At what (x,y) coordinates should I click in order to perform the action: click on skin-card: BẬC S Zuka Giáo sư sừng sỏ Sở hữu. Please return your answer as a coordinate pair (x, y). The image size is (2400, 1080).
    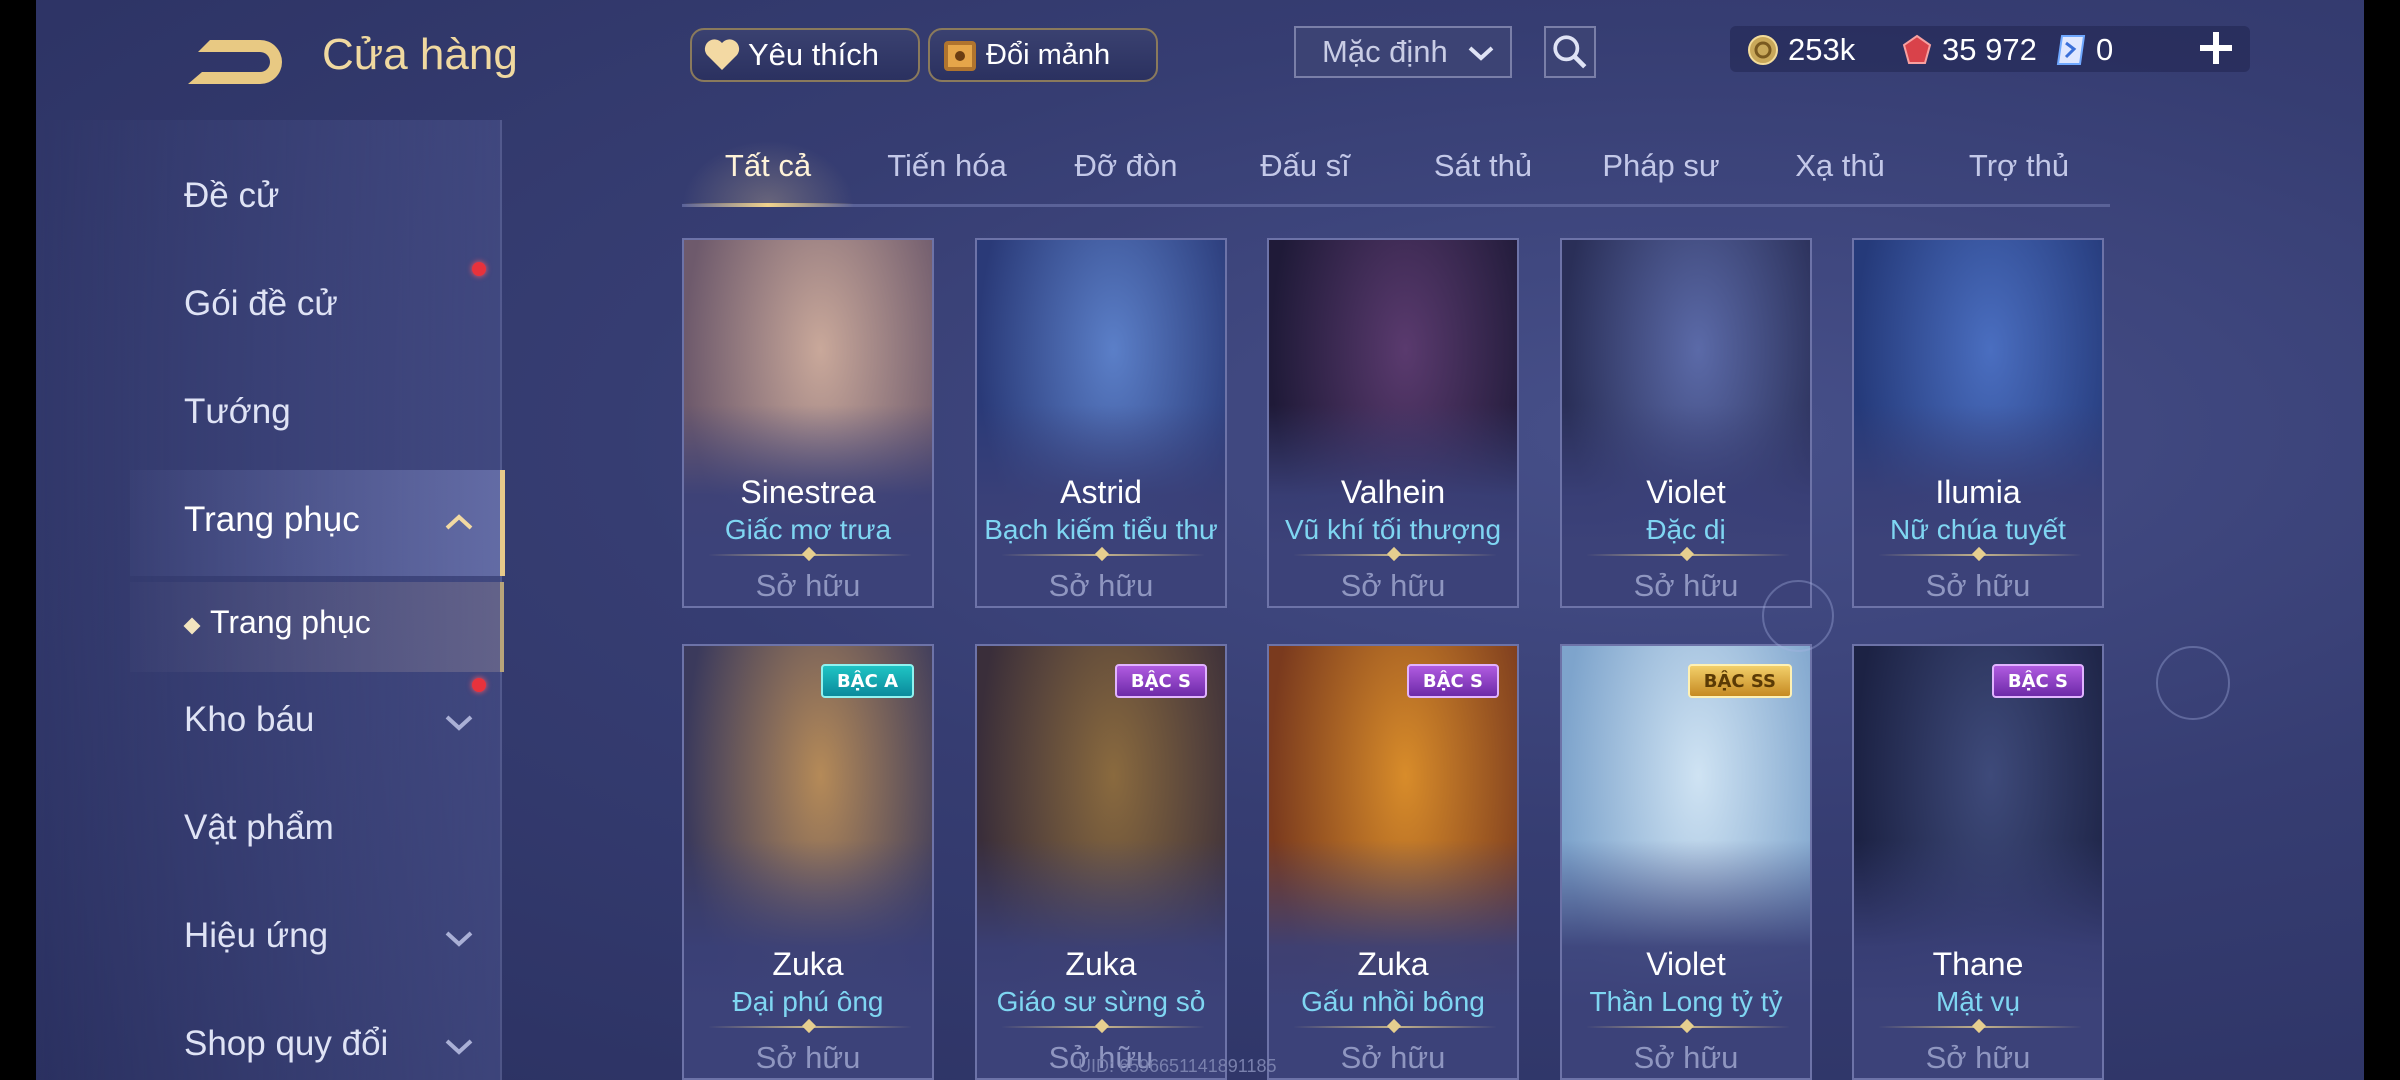
    Looking at the image, I should click on (1101, 862).